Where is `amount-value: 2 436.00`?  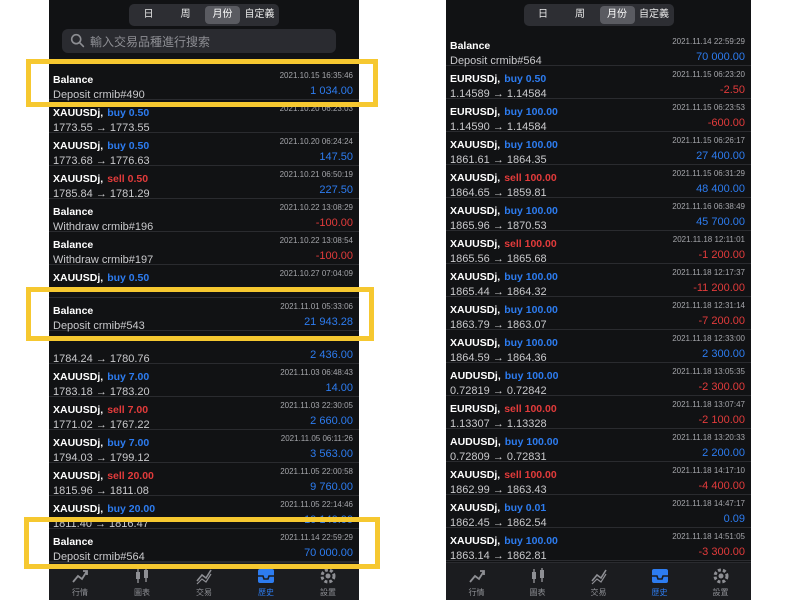
amount-value: 2 436.00 is located at coordinates (331, 355).